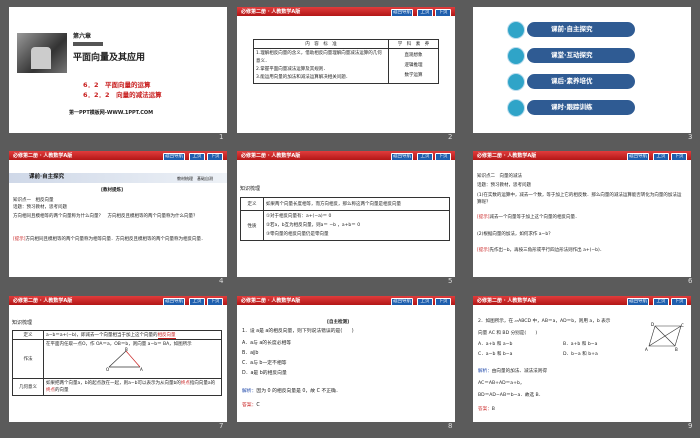  I want to click on page-number: 9, so click(690, 426).